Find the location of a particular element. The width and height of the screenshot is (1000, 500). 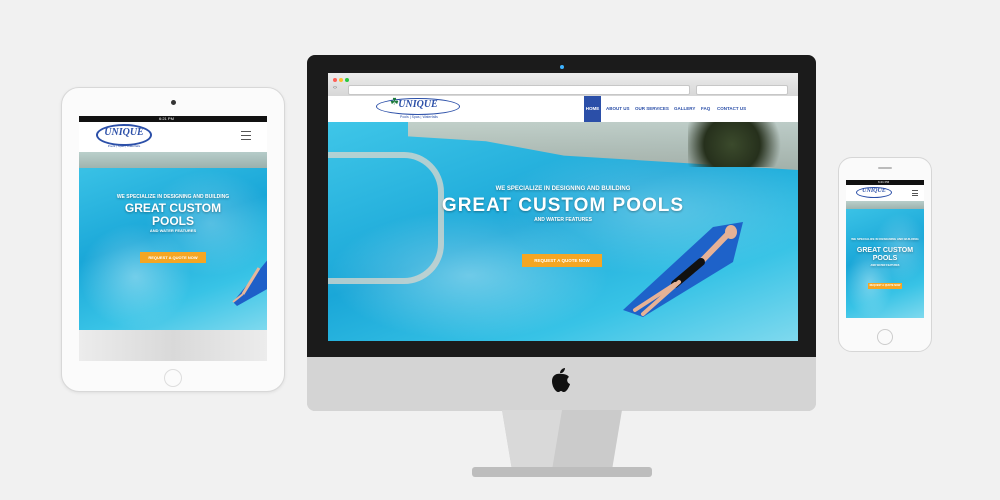

nav-faq: FAQ is located at coordinates (707, 109).